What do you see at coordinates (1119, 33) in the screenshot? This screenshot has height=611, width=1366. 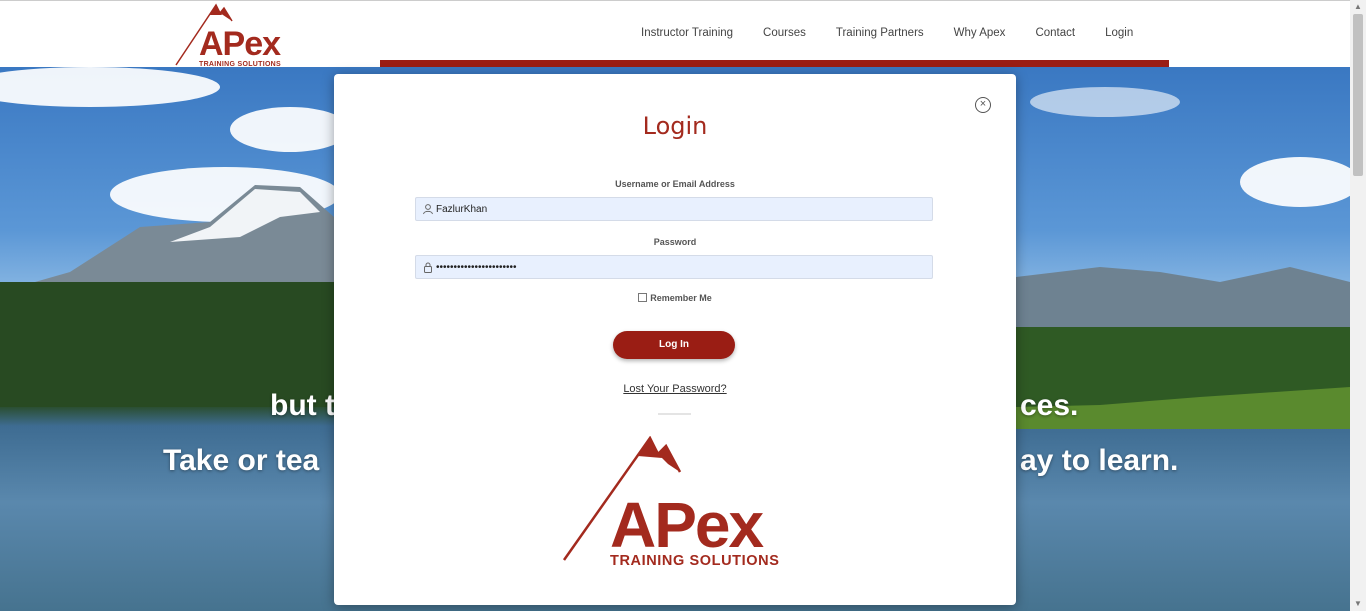 I see `nav-login: Login` at bounding box center [1119, 33].